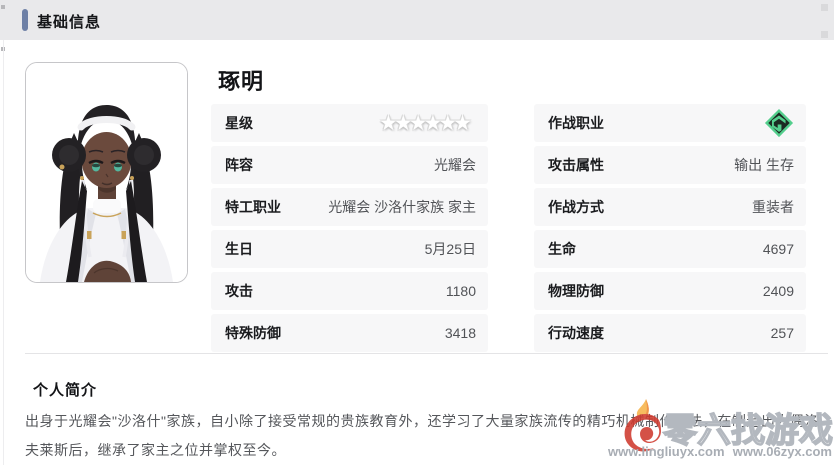 The height and width of the screenshot is (465, 834). What do you see at coordinates (69, 22) in the screenshot?
I see `section-title: 基础信息` at bounding box center [69, 22].